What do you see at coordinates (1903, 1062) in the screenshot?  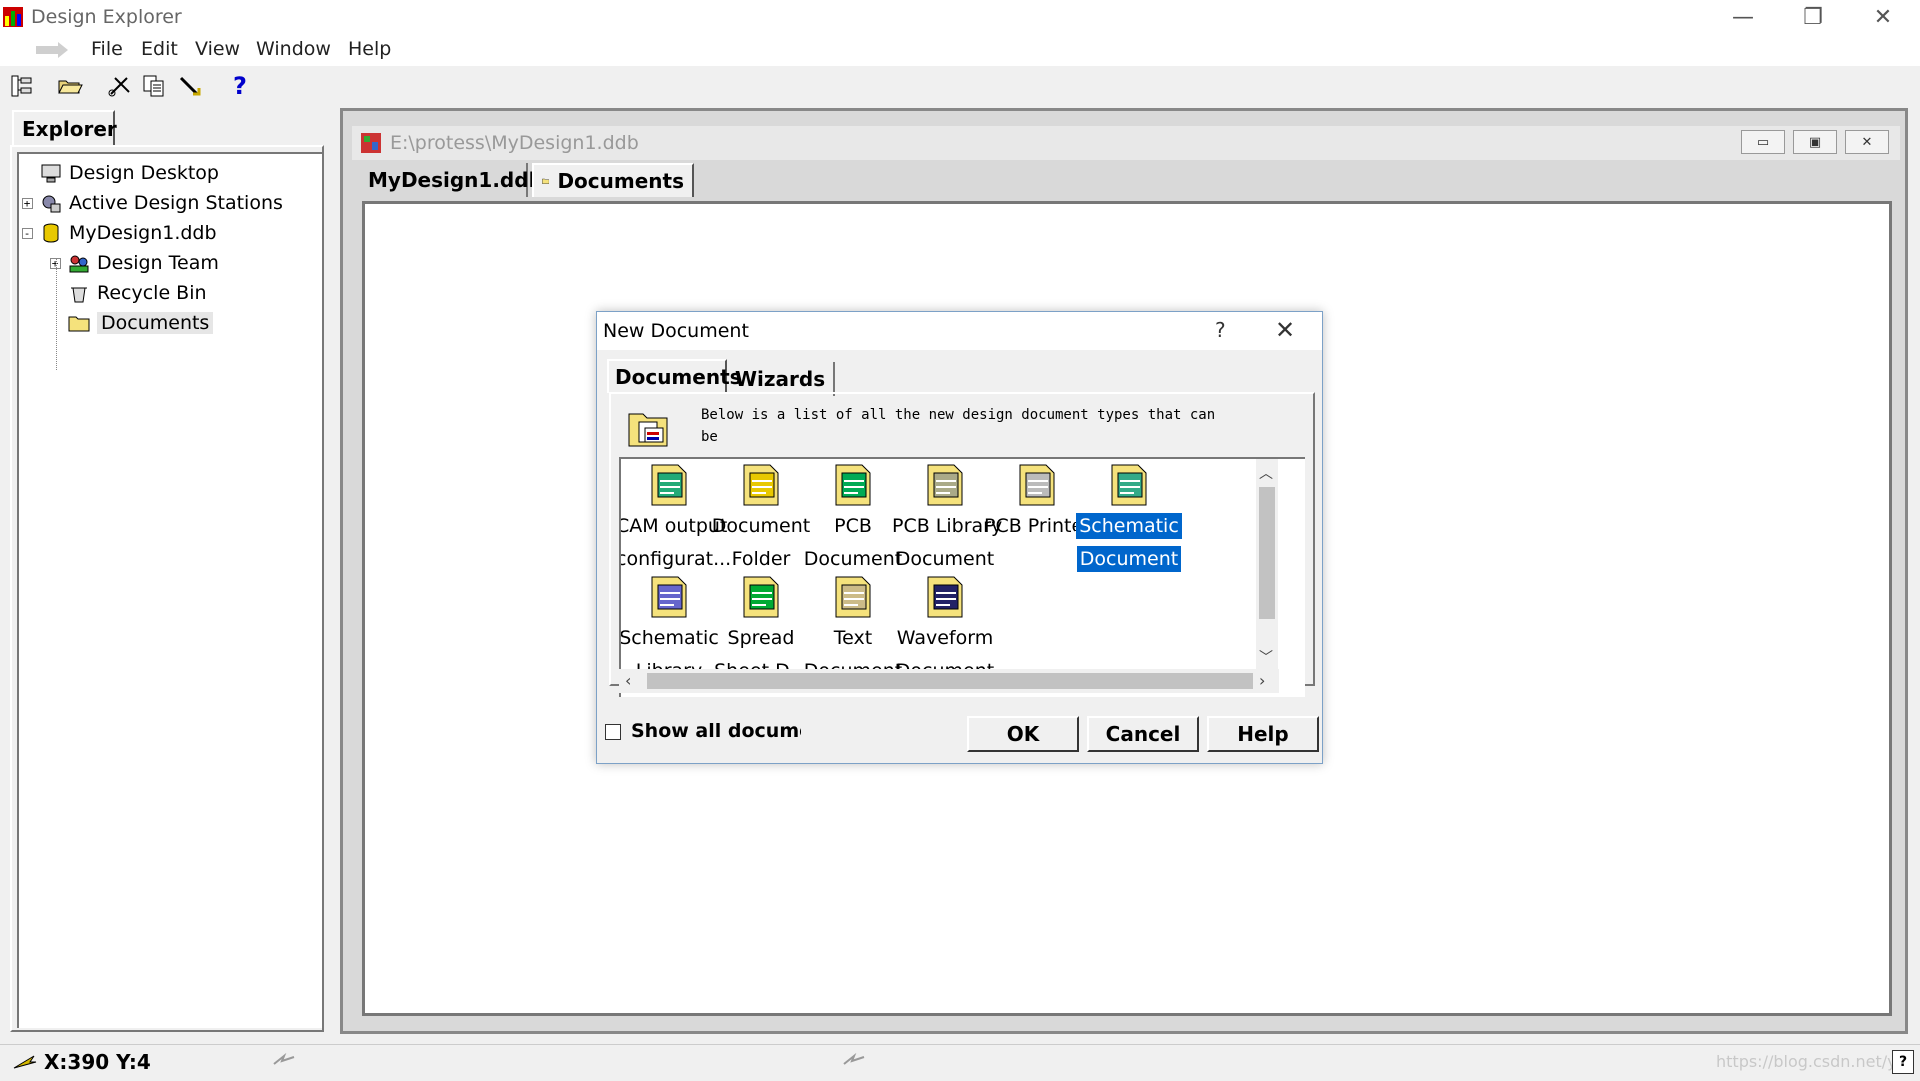 I see `context-help-icon: ?` at bounding box center [1903, 1062].